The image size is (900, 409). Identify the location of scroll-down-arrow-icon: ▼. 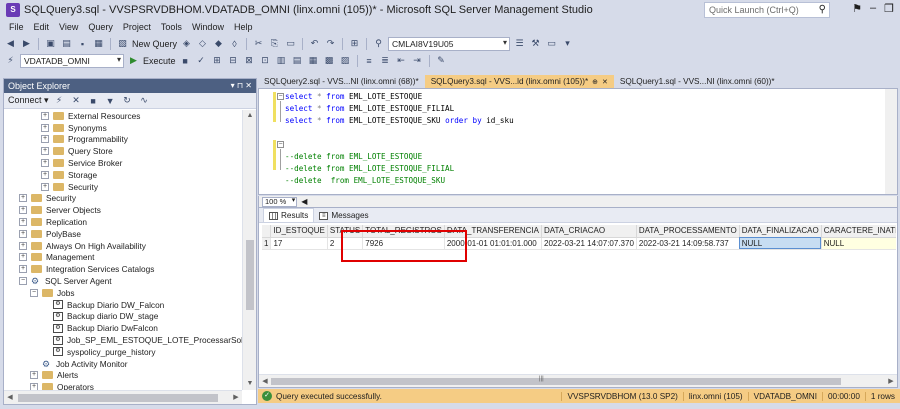
(250, 384).